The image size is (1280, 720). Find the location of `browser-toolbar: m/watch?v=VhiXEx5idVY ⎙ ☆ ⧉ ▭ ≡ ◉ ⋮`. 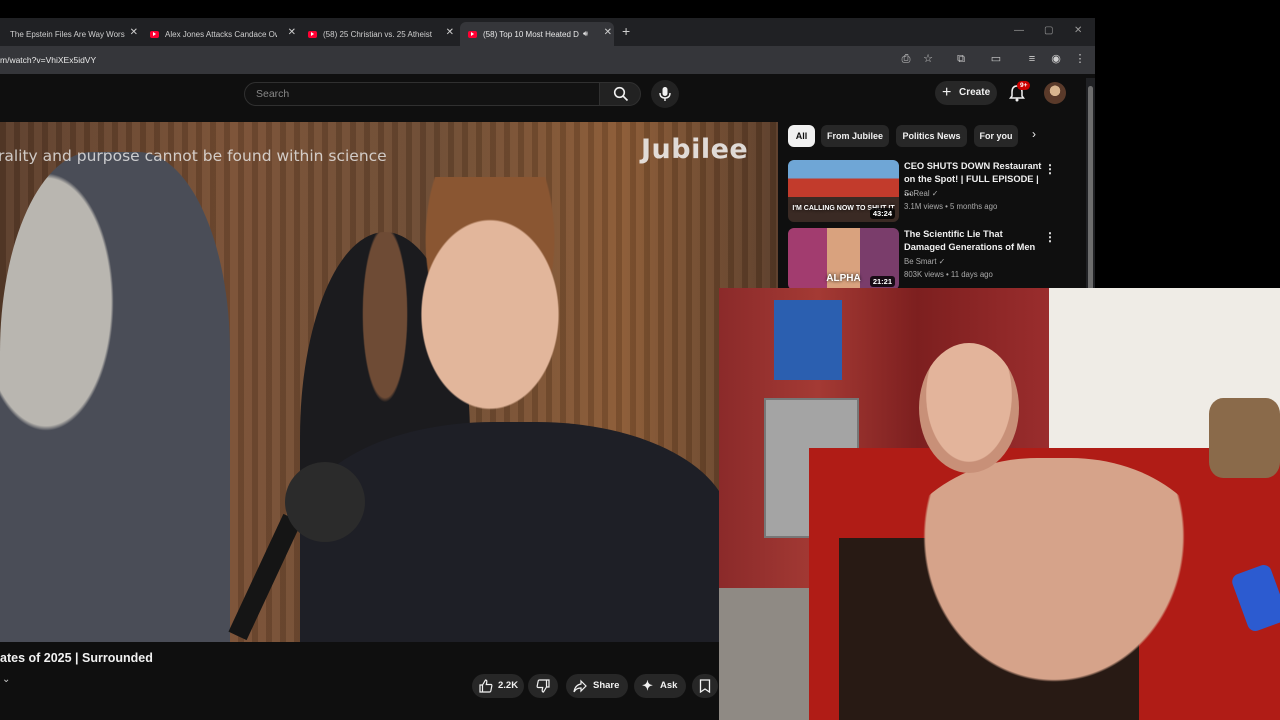

browser-toolbar: m/watch?v=VhiXEx5idVY ⎙ ☆ ⧉ ▭ ≡ ◉ ⋮ is located at coordinates (547, 60).